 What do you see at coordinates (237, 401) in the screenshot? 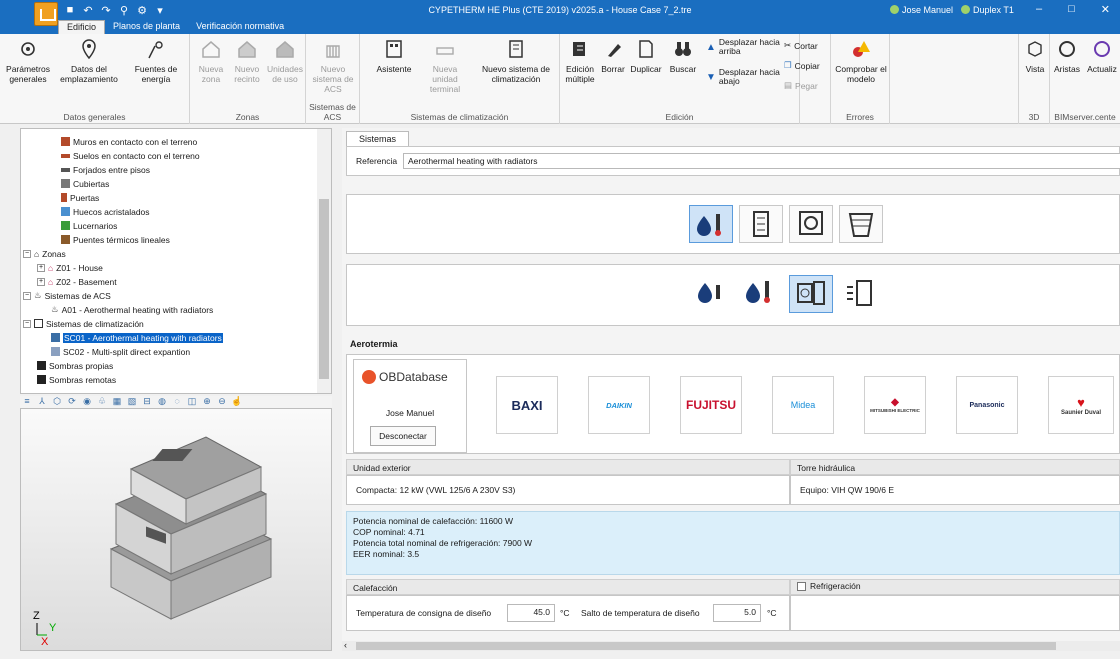
I see `pan-hand-icon: ☝` at bounding box center [237, 401].